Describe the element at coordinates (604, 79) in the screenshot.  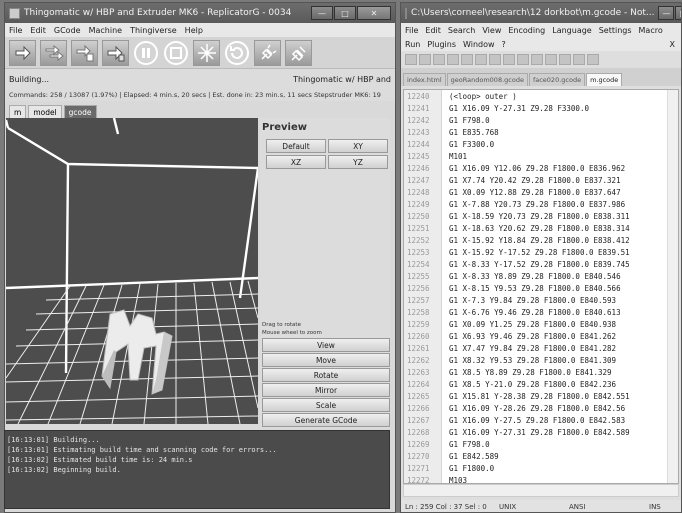
I see `np-tab-m-gcode: m.gcode` at that location.